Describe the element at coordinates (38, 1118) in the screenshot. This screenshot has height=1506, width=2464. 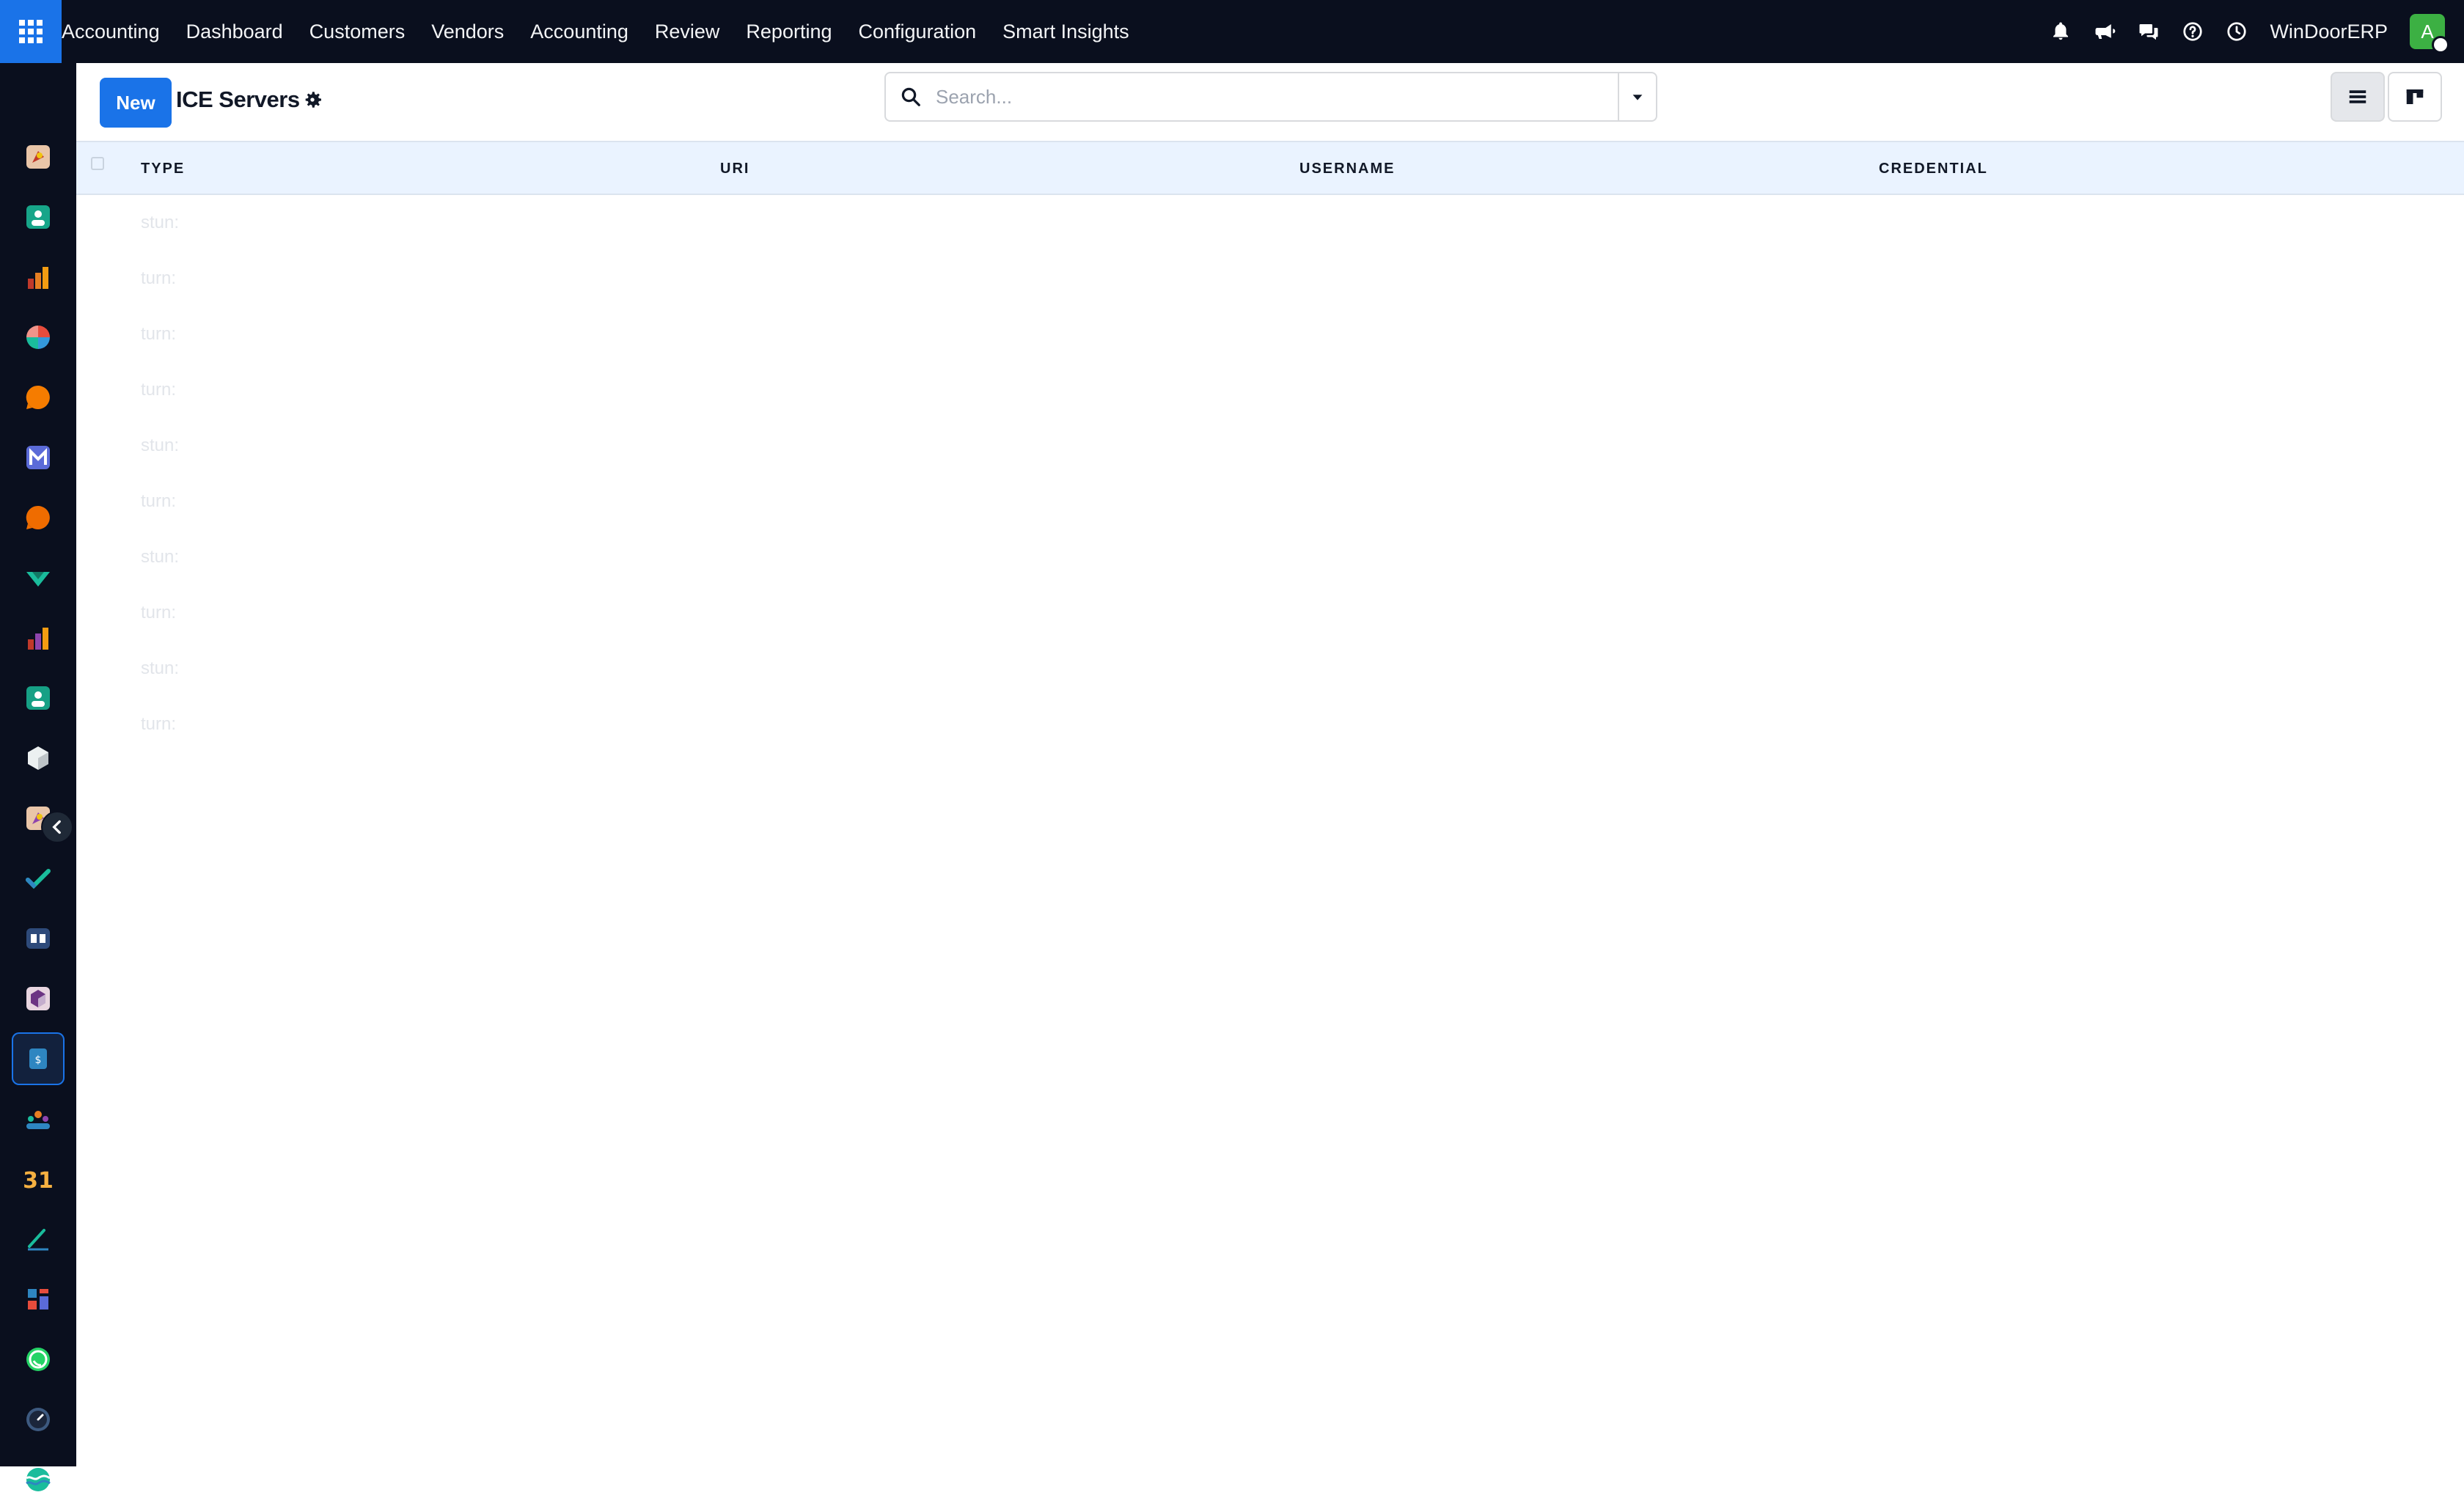
I see `sidebar-app-team` at that location.